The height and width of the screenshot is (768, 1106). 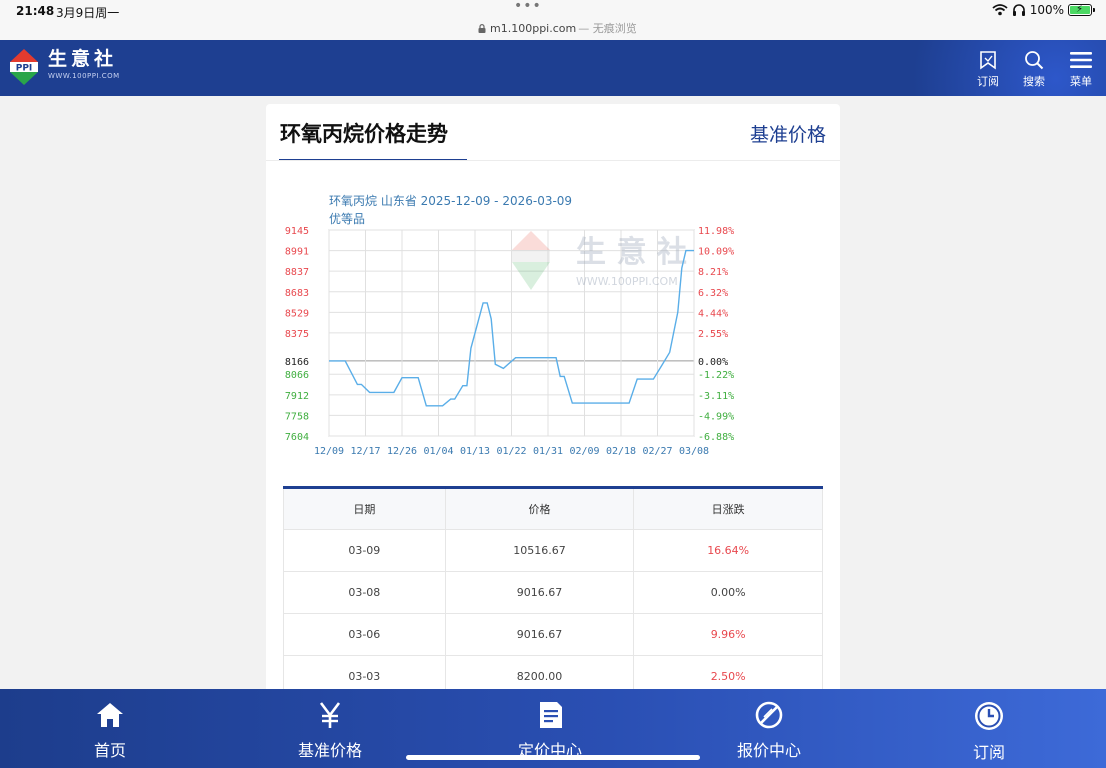 What do you see at coordinates (1043, 10) in the screenshot?
I see `status-right: 100% ⚡` at bounding box center [1043, 10].